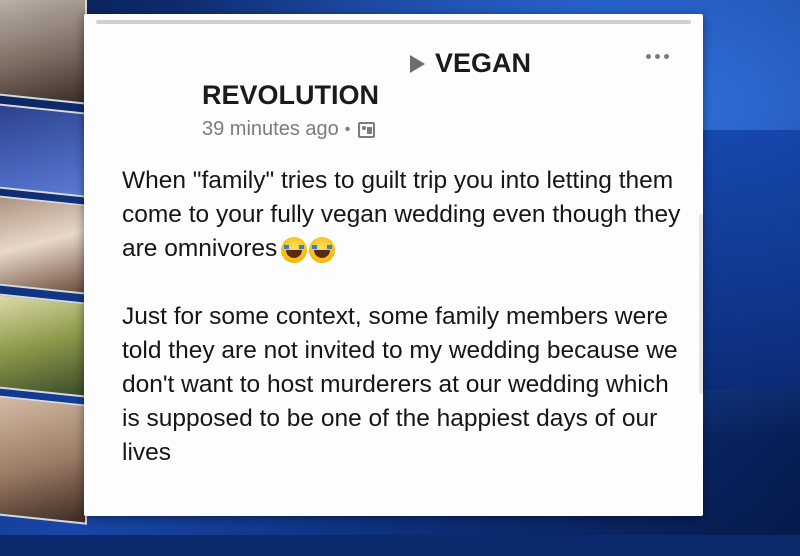 The height and width of the screenshot is (556, 800). I want to click on page-name-header: VEGAN, so click(470, 63).